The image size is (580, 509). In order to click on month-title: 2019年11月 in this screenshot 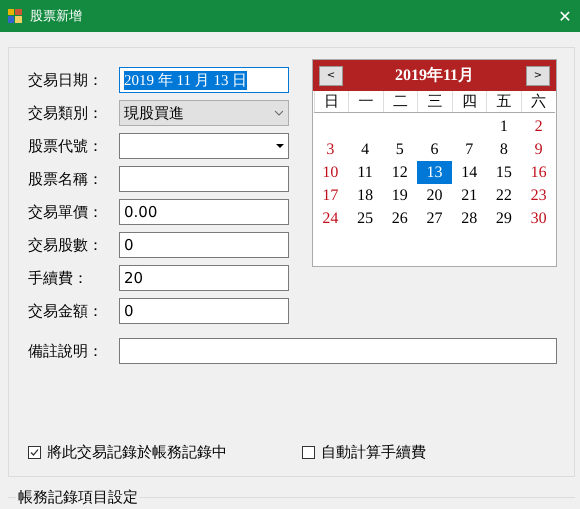, I will do `click(434, 76)`.